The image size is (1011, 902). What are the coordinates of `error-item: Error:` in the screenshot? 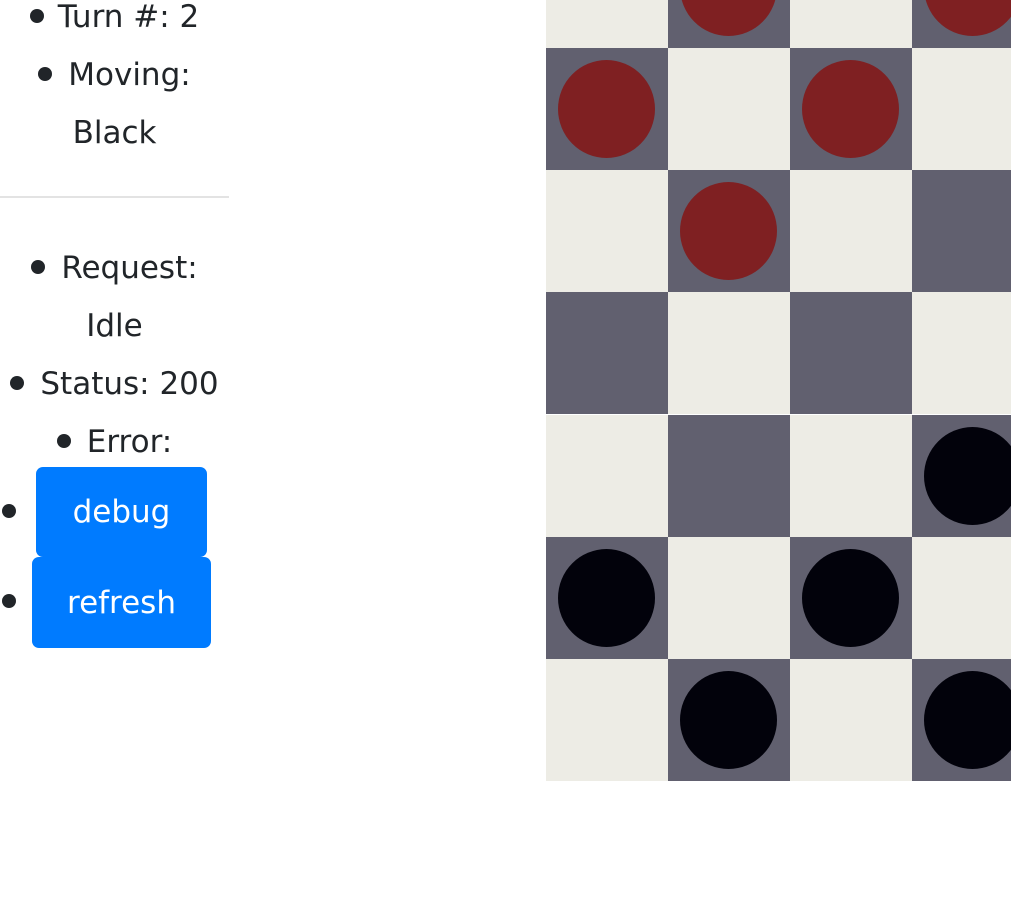 It's located at (114, 442).